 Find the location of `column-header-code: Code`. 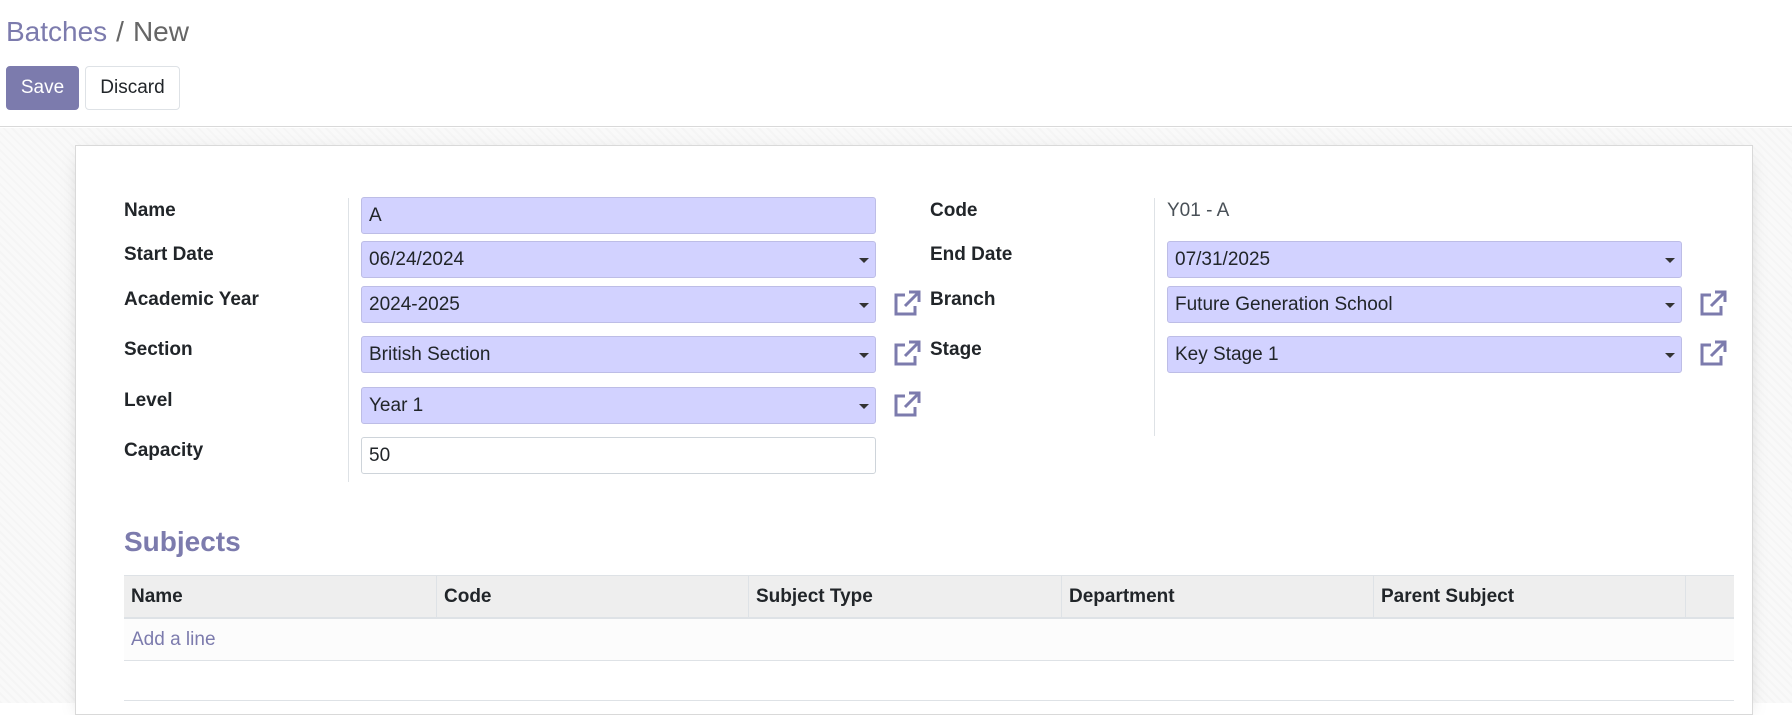

column-header-code: Code is located at coordinates (593, 597).